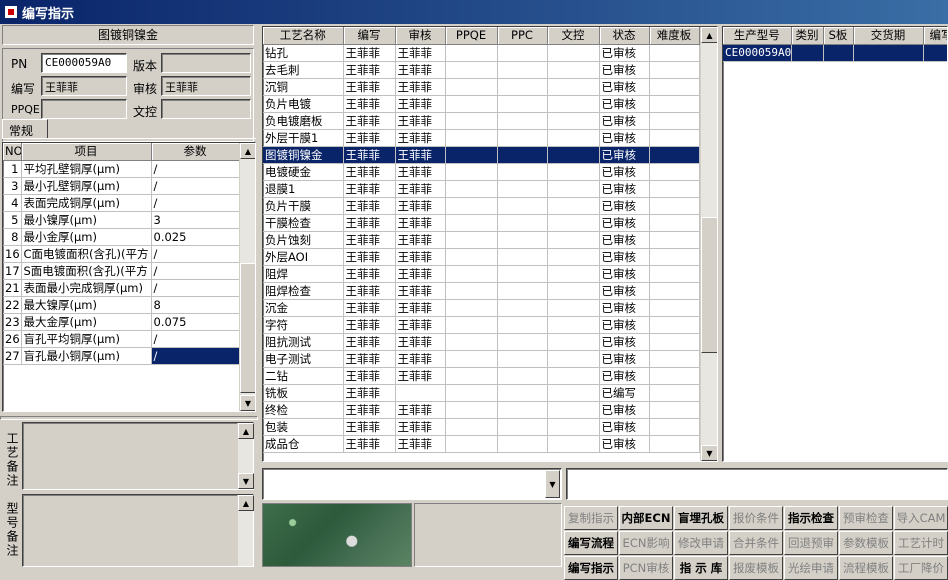 The width and height of the screenshot is (948, 580). I want to click on param-row: 26 盲孔平均铜厚(μm) /, so click(121, 339).